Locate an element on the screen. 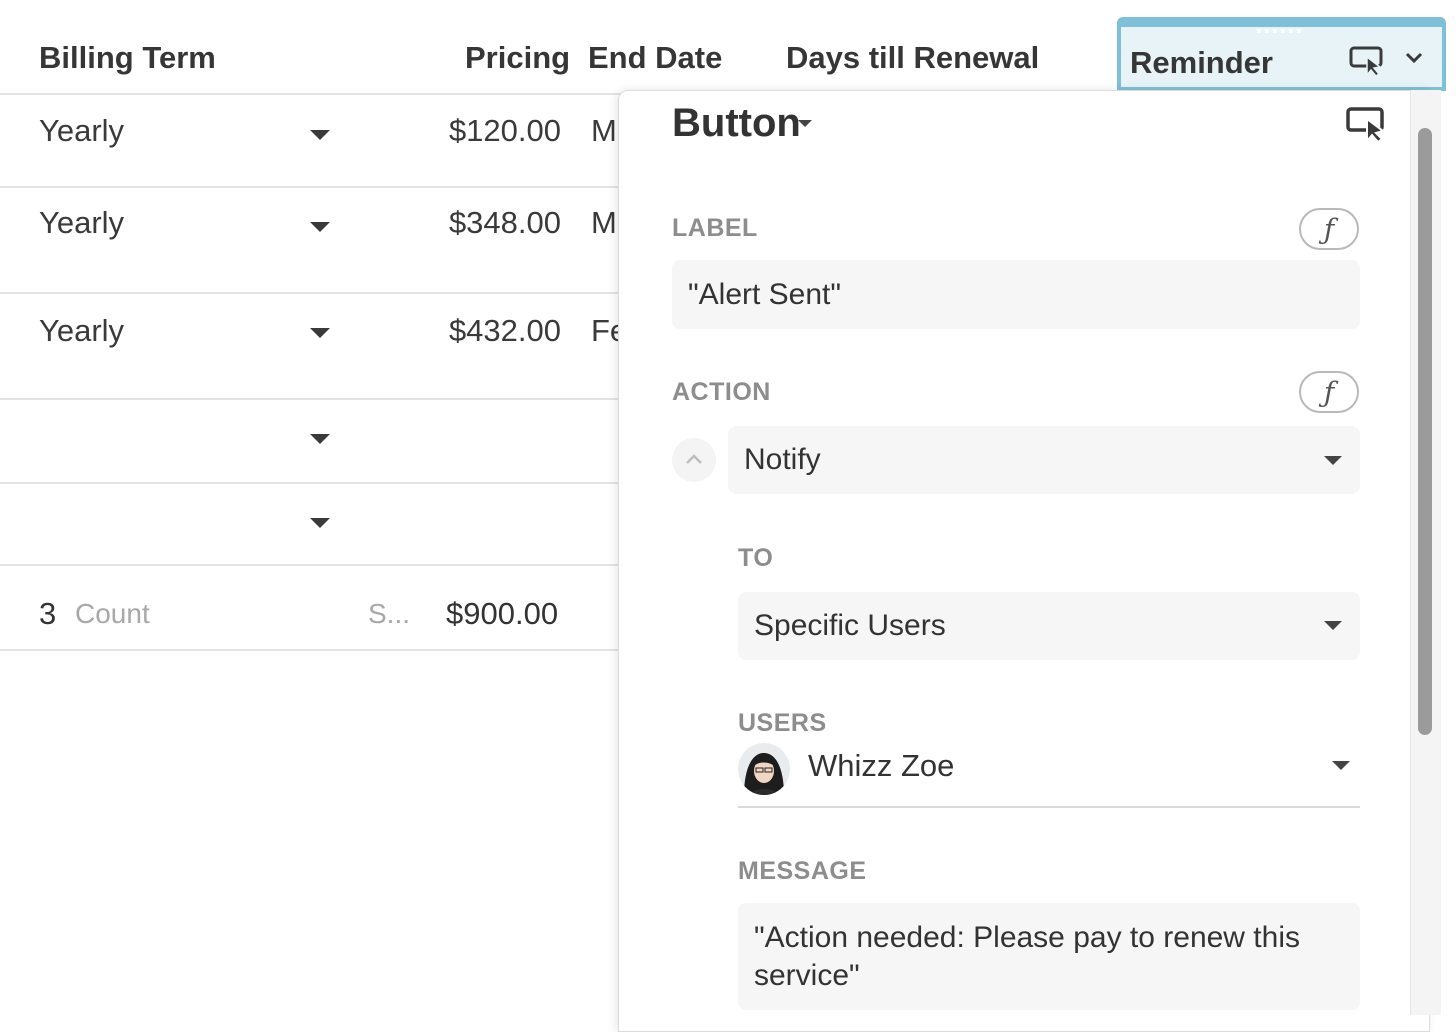 Image resolution: width=1456 pixels, height=1032 pixels. pricing-cell: $120.00 is located at coordinates (505, 131).